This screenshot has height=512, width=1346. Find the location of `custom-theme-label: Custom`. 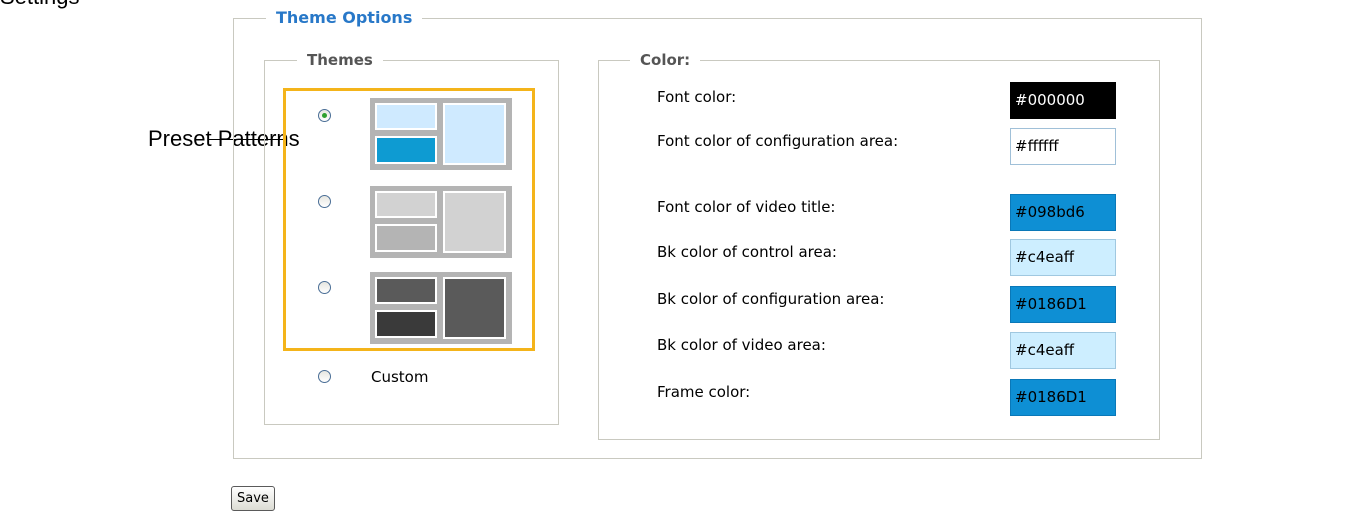

custom-theme-label: Custom is located at coordinates (400, 377).